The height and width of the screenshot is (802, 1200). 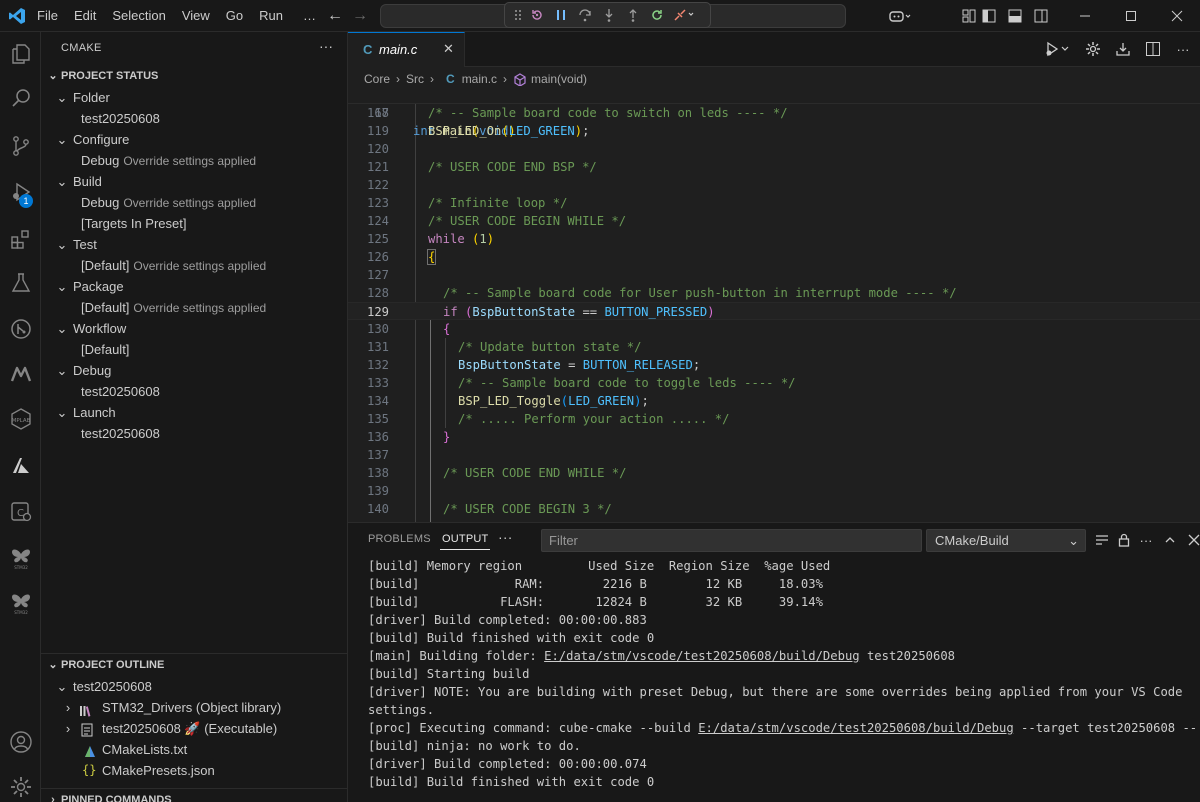 I want to click on close-window-icon, so click(x=1177, y=16).